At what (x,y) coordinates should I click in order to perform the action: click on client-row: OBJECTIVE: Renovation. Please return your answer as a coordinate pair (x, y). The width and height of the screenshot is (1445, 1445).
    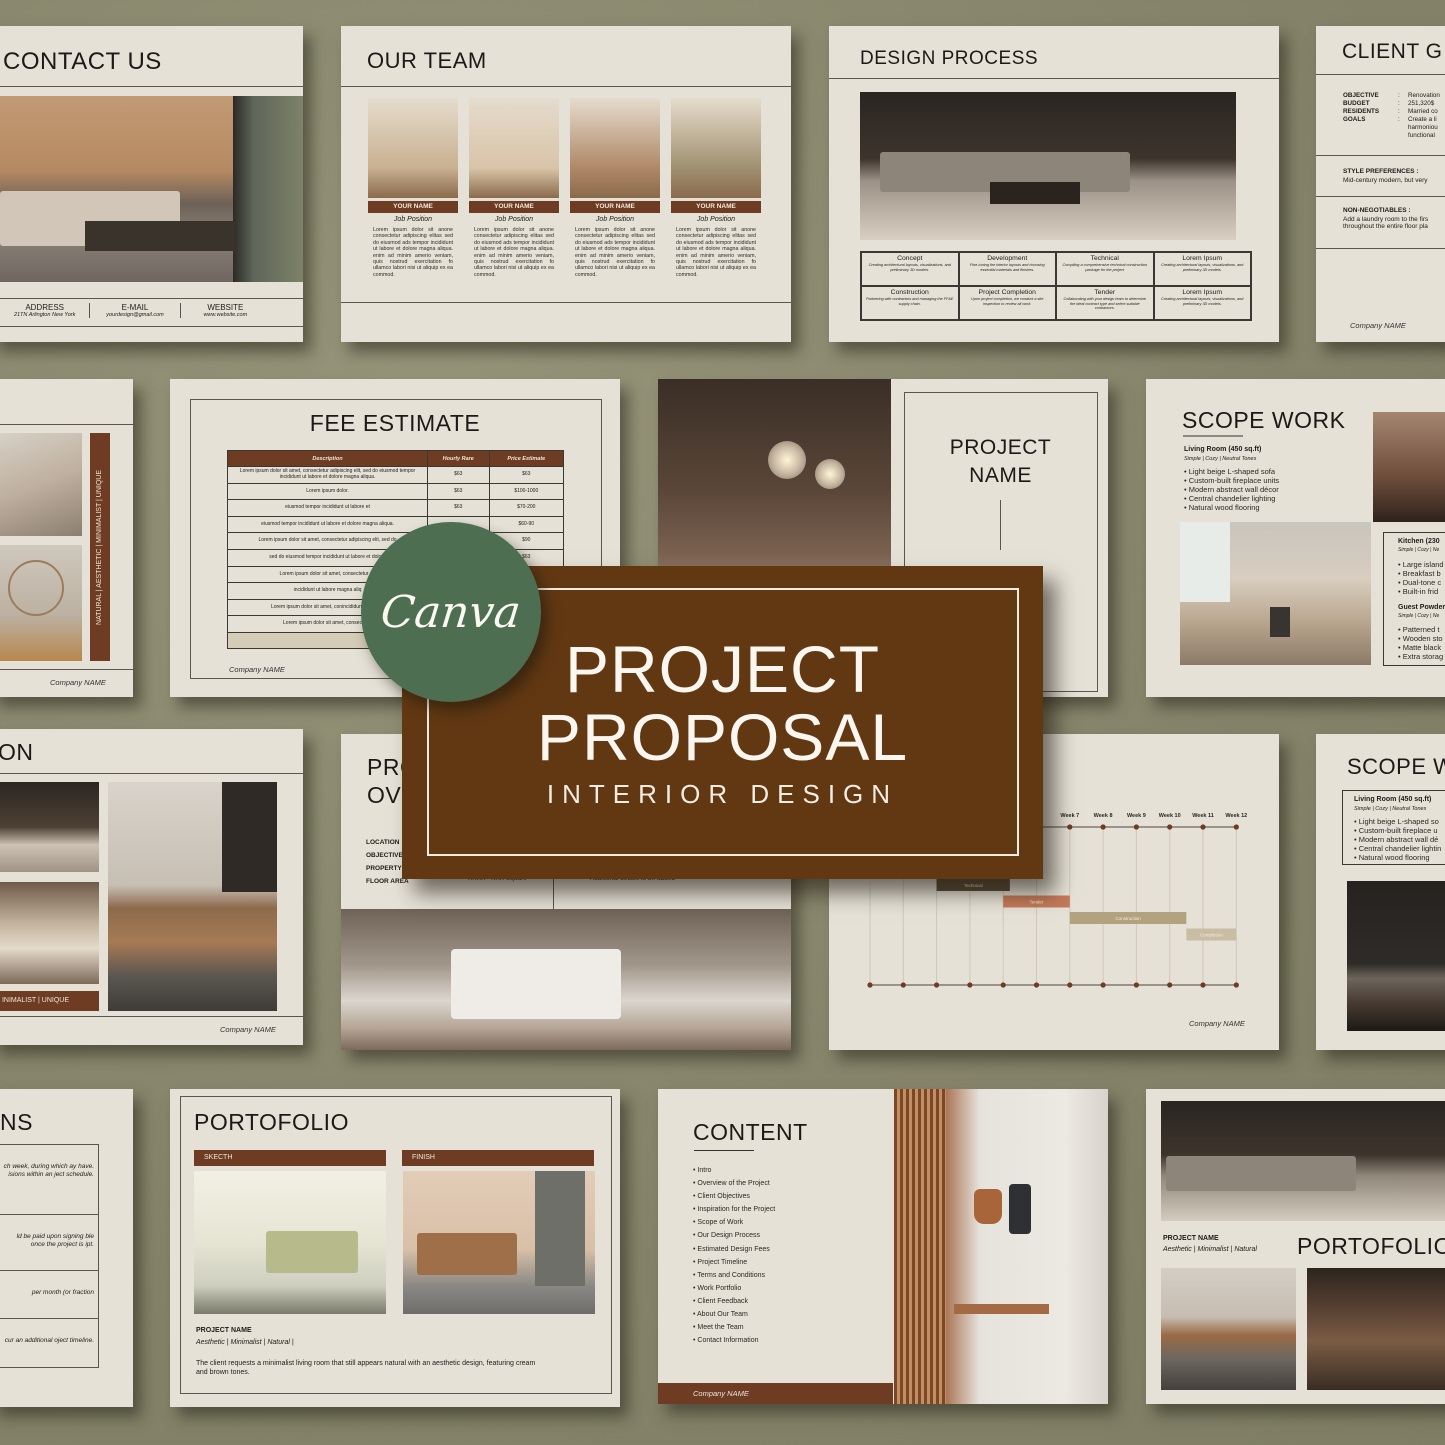
    Looking at the image, I should click on (1394, 96).